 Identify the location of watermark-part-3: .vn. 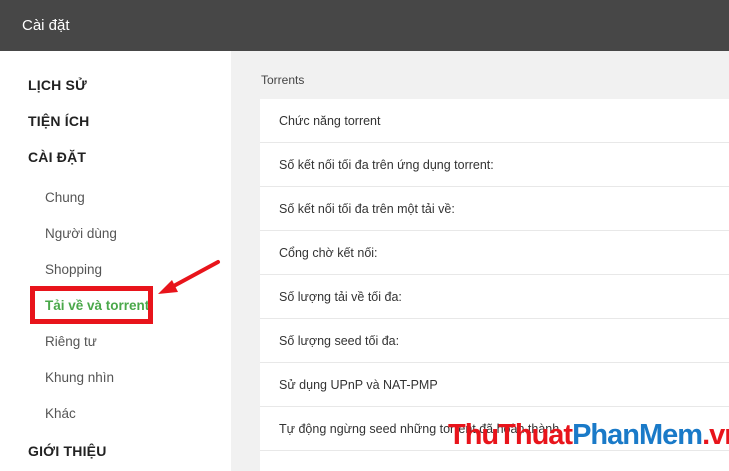
(715, 435).